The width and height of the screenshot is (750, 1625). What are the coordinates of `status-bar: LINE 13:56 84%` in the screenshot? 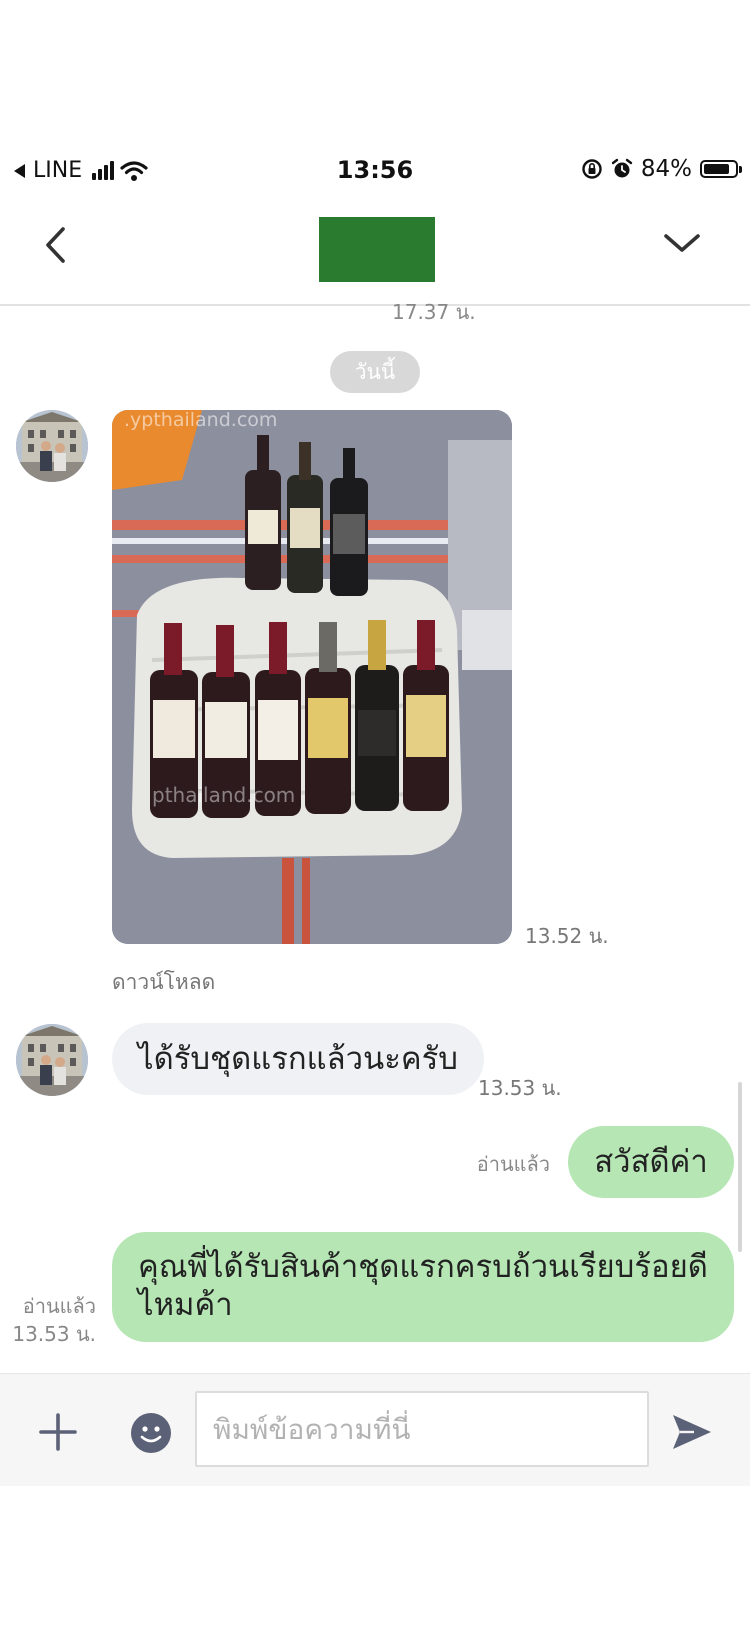 It's located at (375, 173).